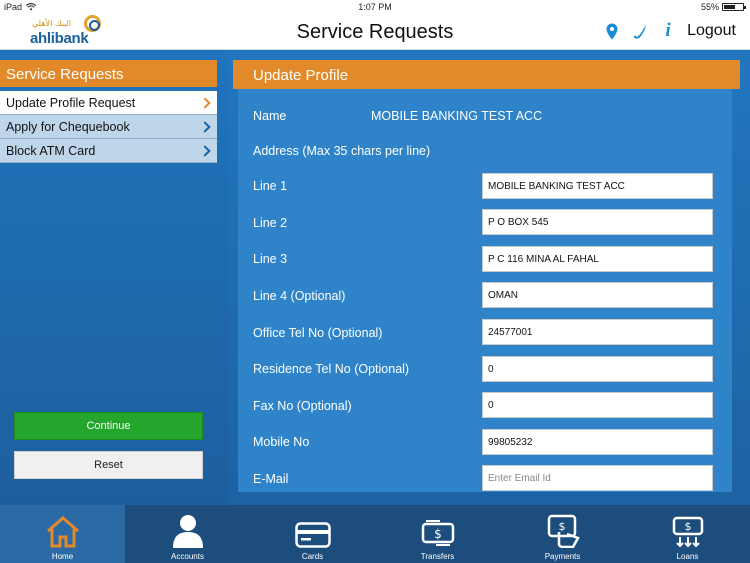 Image resolution: width=750 pixels, height=563 pixels. I want to click on tab-payments: $ Payments, so click(562, 534).